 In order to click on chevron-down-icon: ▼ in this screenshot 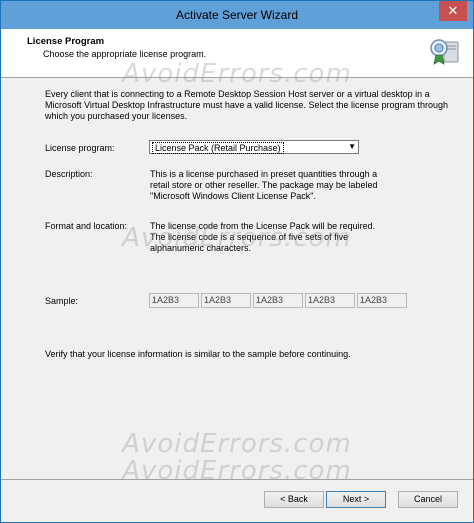, I will do `click(352, 146)`.